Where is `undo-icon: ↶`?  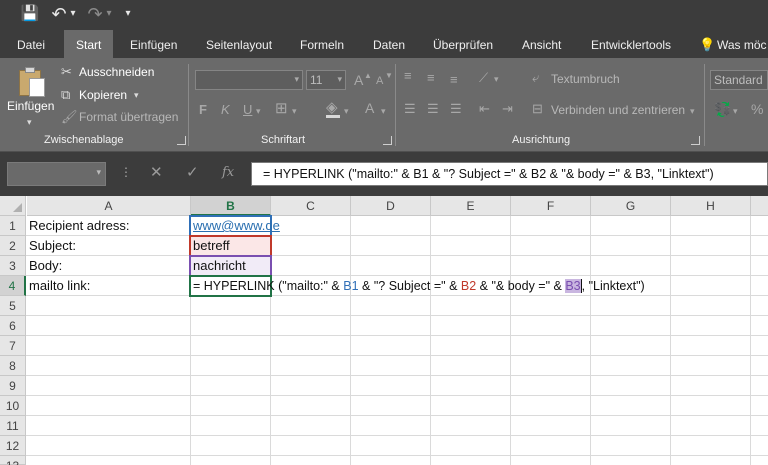 undo-icon: ↶ is located at coordinates (59, 14).